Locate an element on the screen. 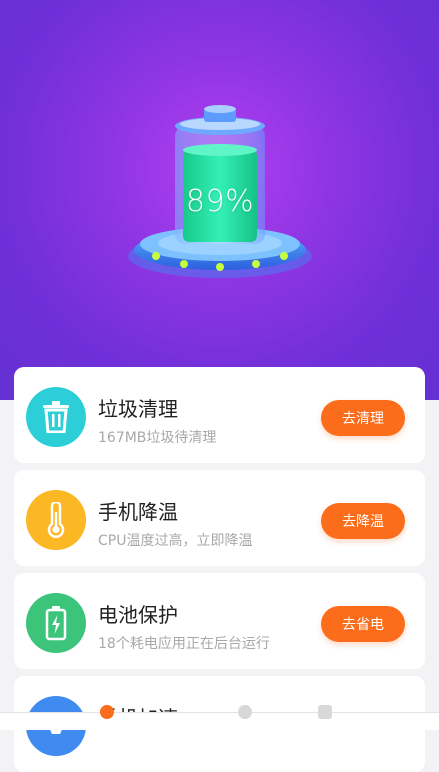 The height and width of the screenshot is (772, 439). clean-button: 去清理 is located at coordinates (363, 418).